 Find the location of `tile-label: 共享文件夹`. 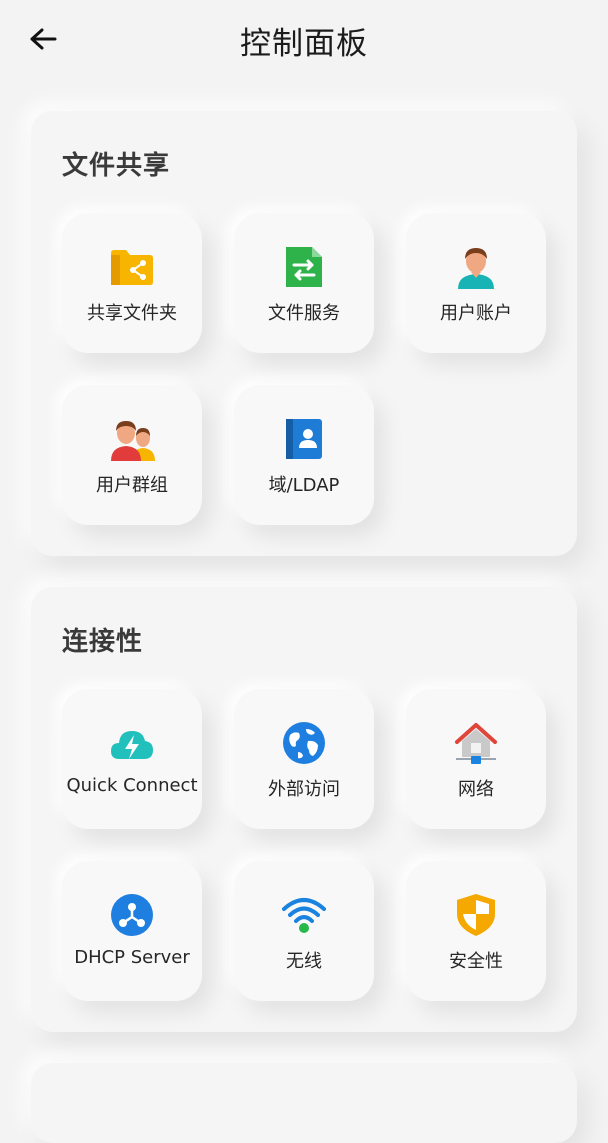

tile-label: 共享文件夹 is located at coordinates (132, 313).